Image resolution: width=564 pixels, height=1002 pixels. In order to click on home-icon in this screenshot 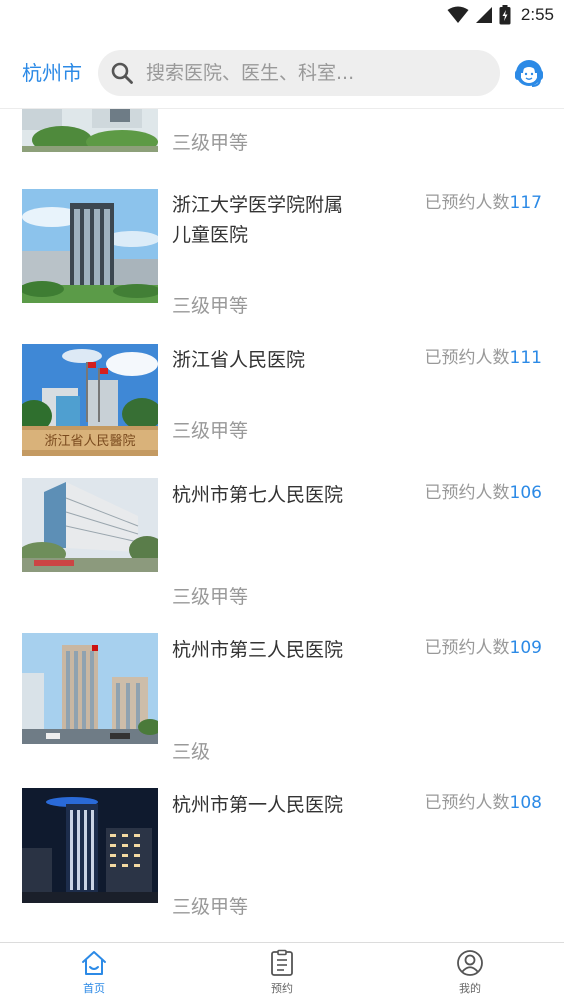, I will do `click(94, 963)`.